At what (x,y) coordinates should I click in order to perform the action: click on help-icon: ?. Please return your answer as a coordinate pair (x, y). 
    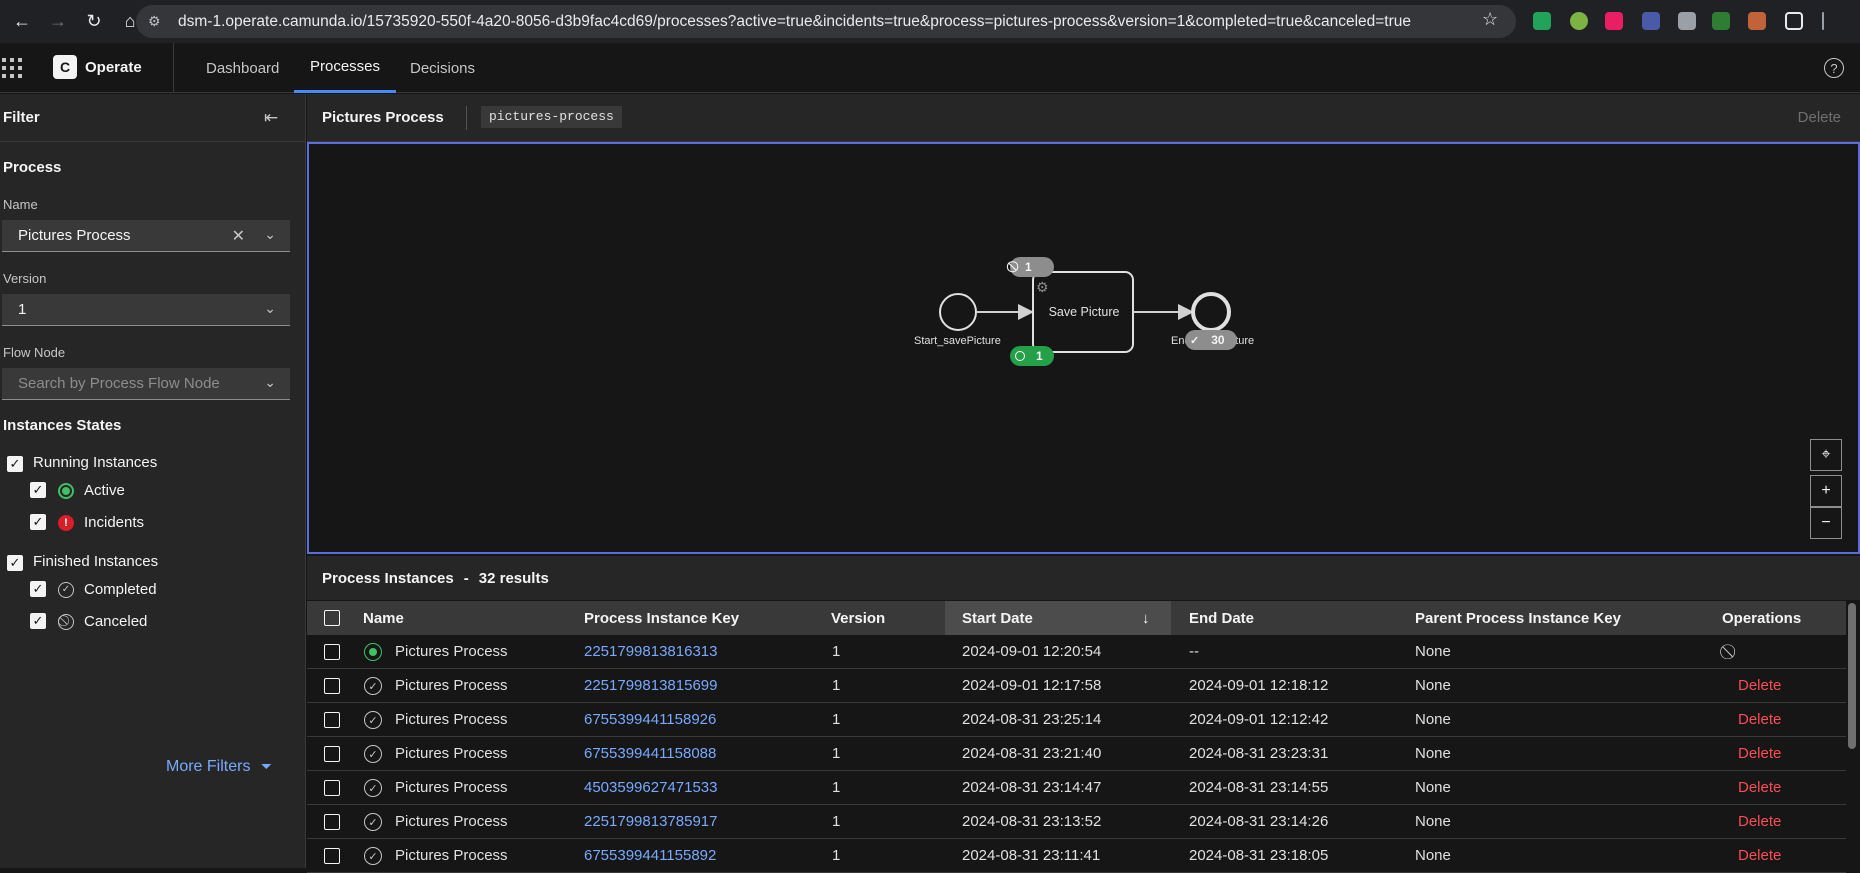
    Looking at the image, I should click on (1834, 68).